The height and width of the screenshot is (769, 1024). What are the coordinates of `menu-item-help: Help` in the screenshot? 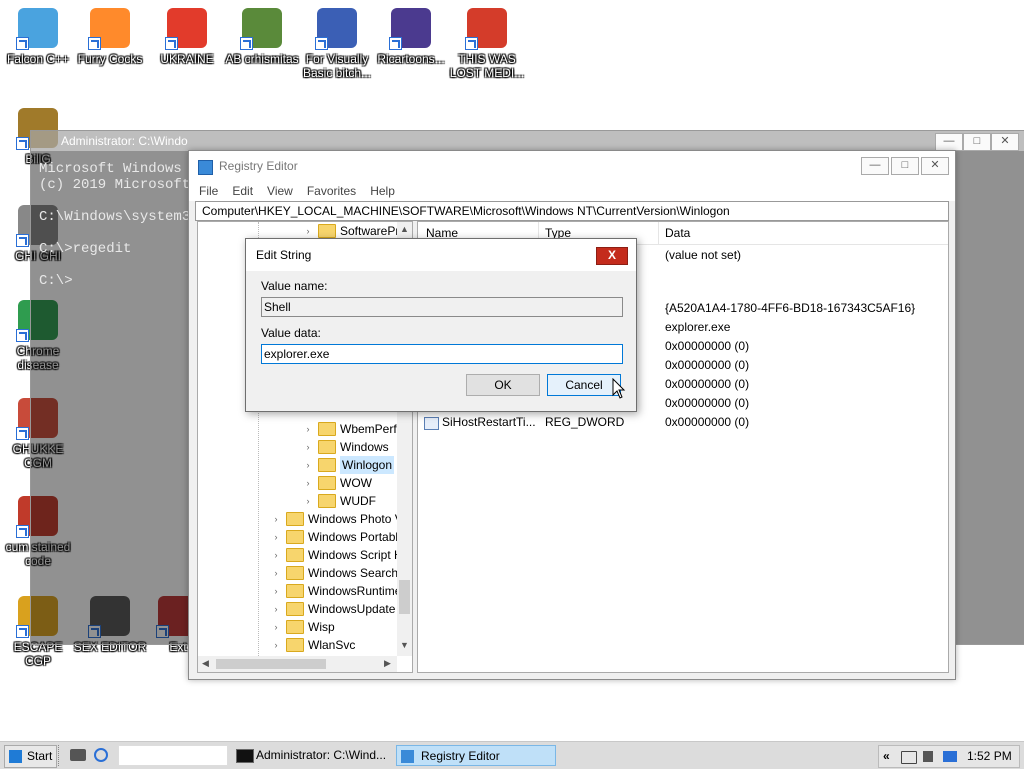 It's located at (382, 191).